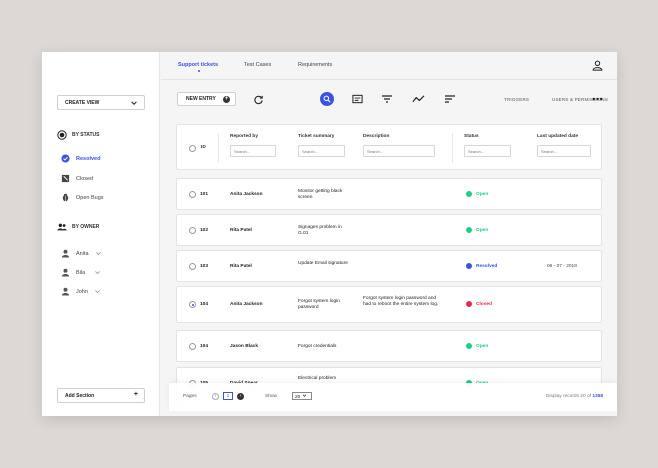 The height and width of the screenshot is (468, 658). What do you see at coordinates (316, 136) in the screenshot?
I see `column-header-summary: Ticket summary` at bounding box center [316, 136].